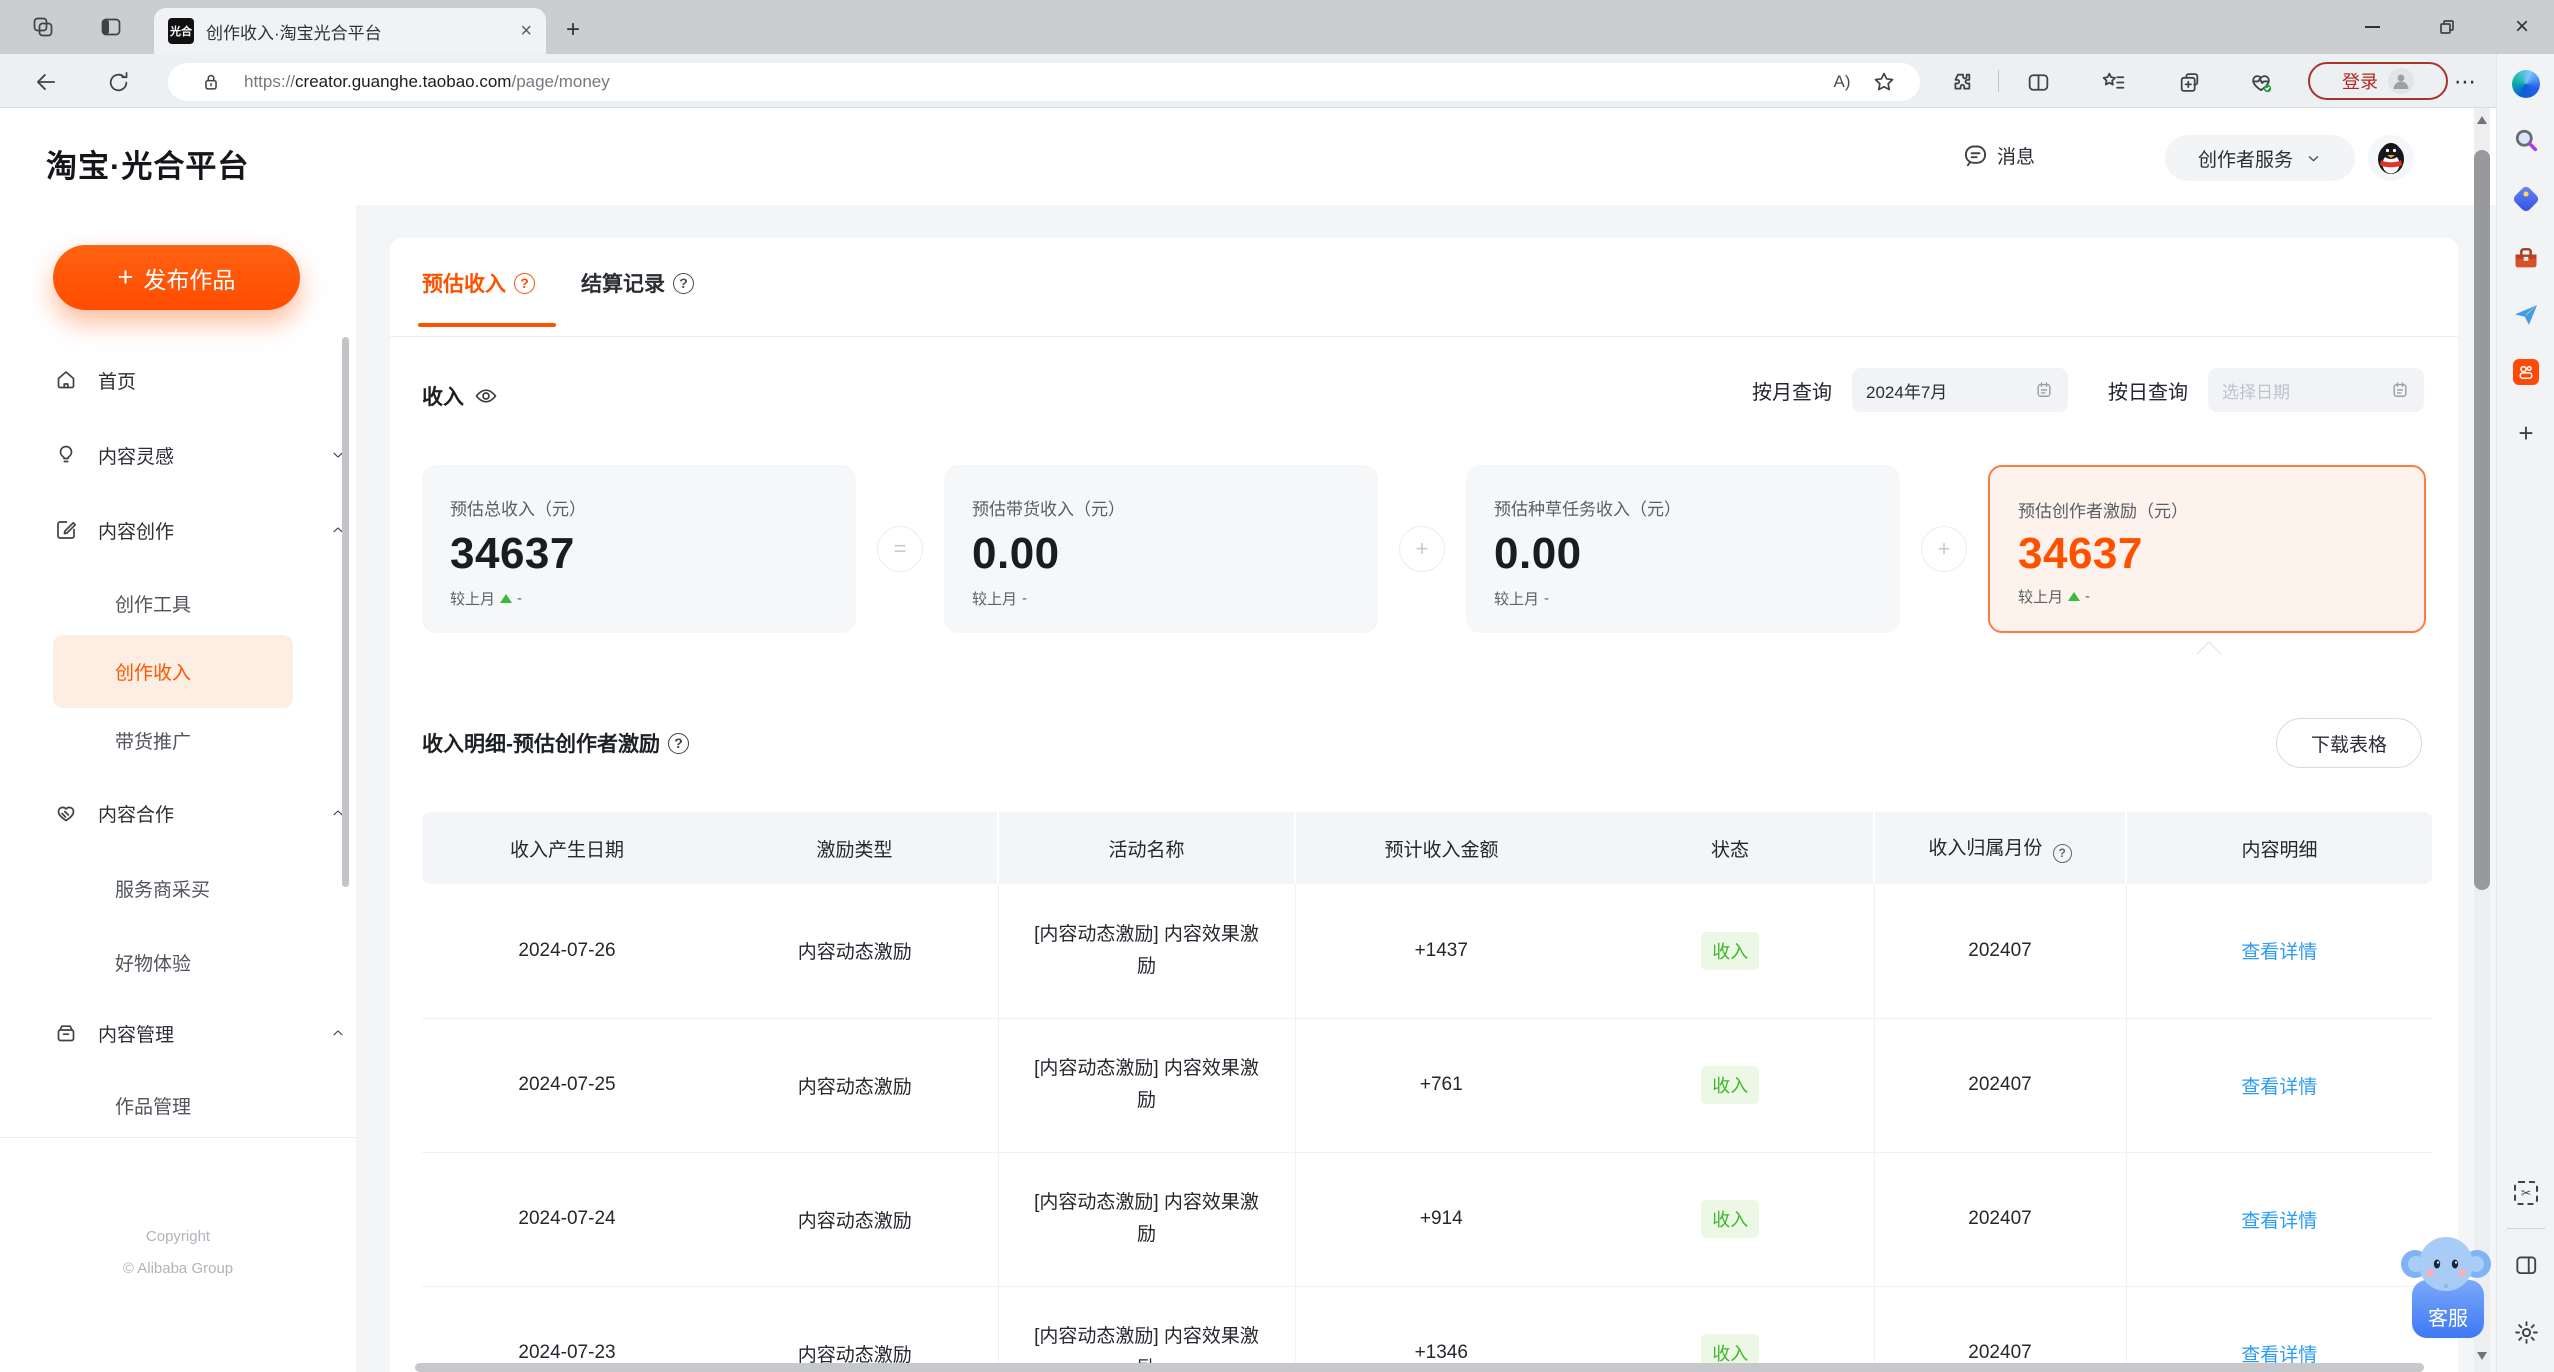 The height and width of the screenshot is (1372, 2554). I want to click on favorites-hub-icon, so click(2113, 82).